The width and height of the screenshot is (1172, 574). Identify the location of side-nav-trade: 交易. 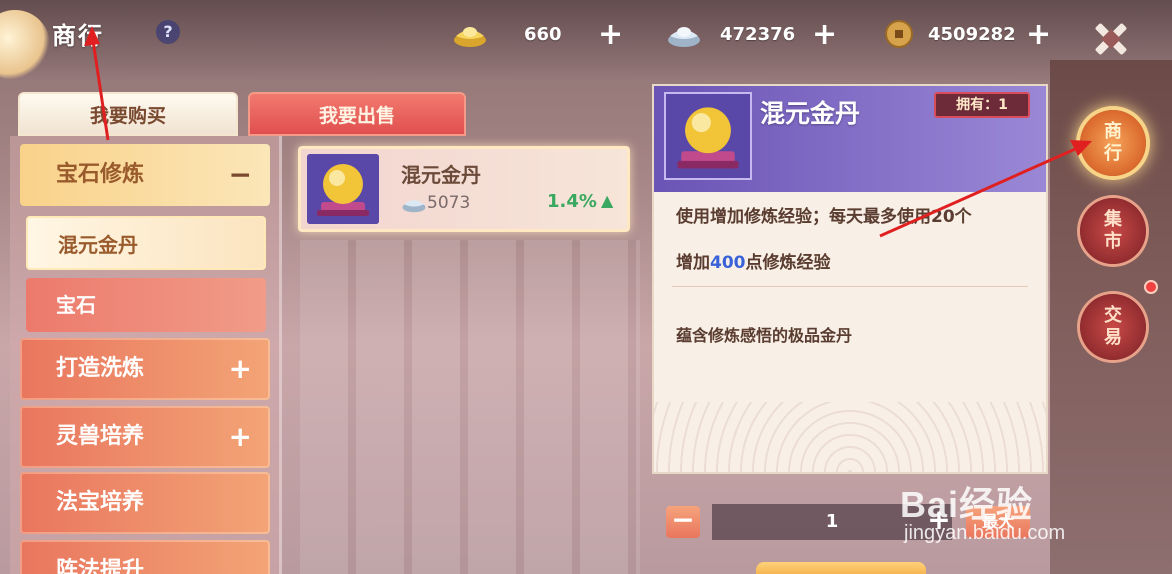
(1113, 327).